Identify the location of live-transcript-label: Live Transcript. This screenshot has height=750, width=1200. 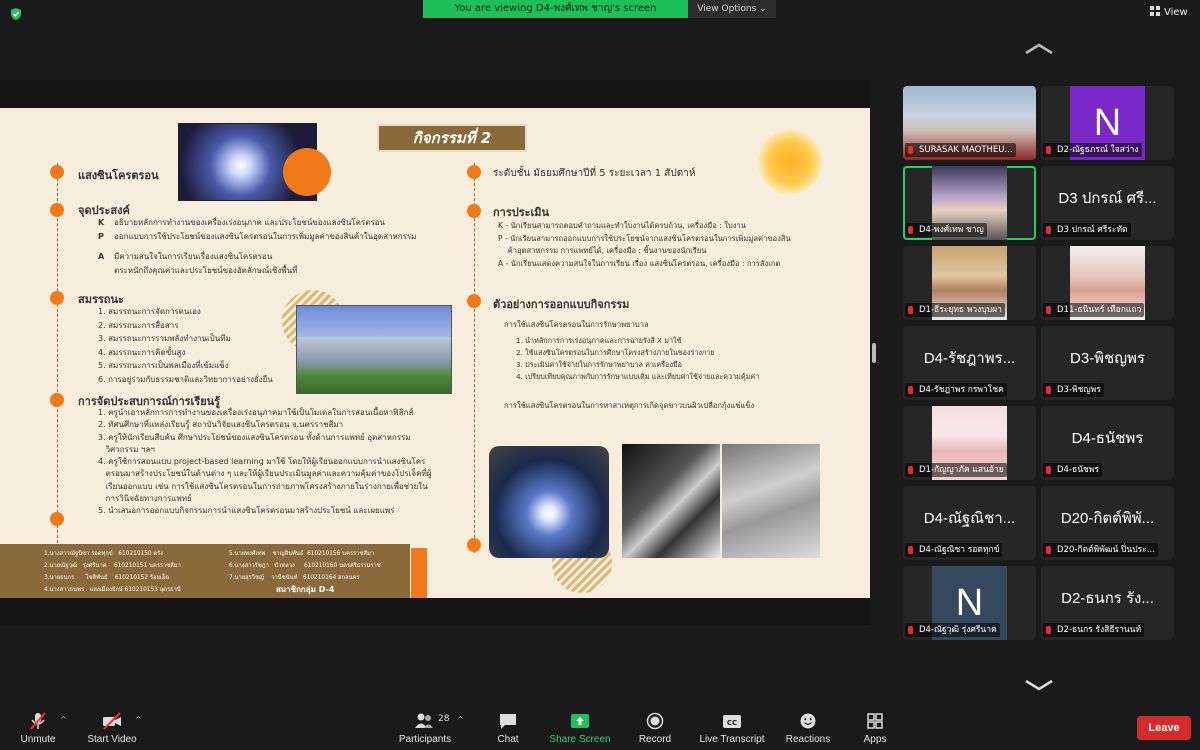
(732, 739).